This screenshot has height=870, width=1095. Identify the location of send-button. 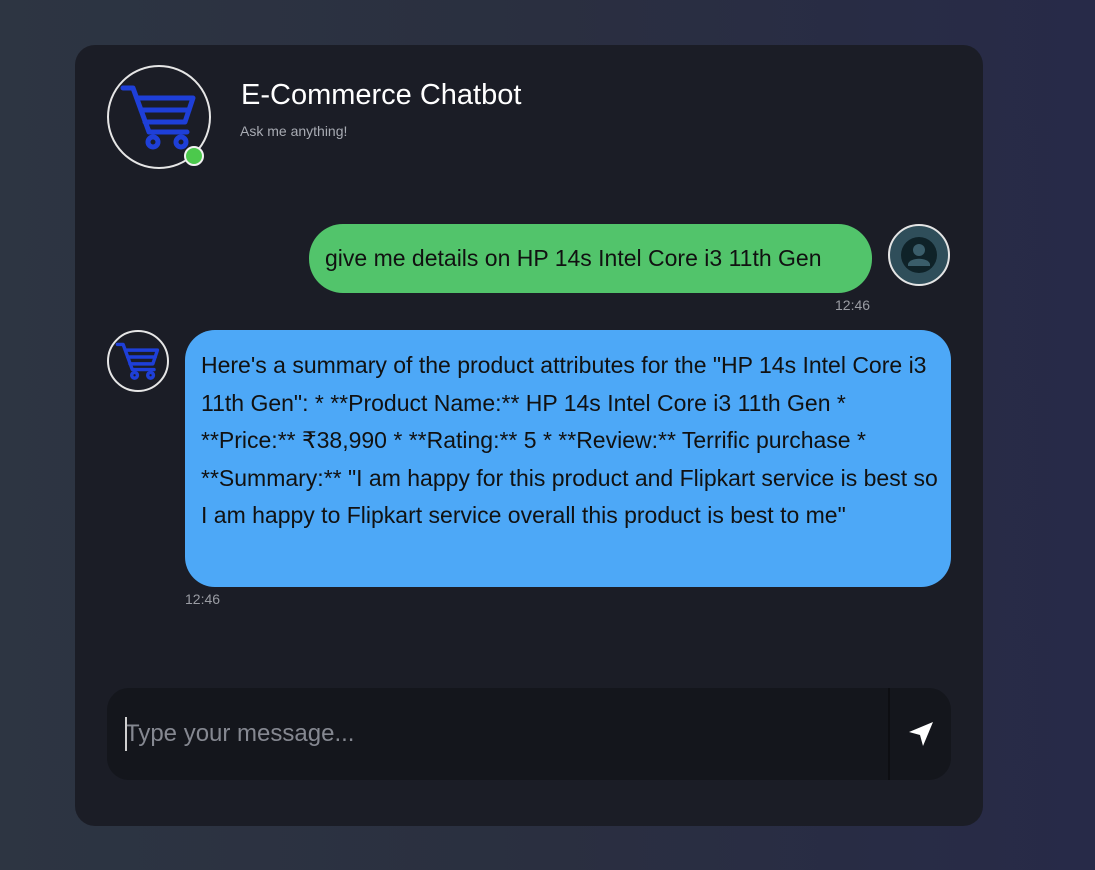
(920, 734).